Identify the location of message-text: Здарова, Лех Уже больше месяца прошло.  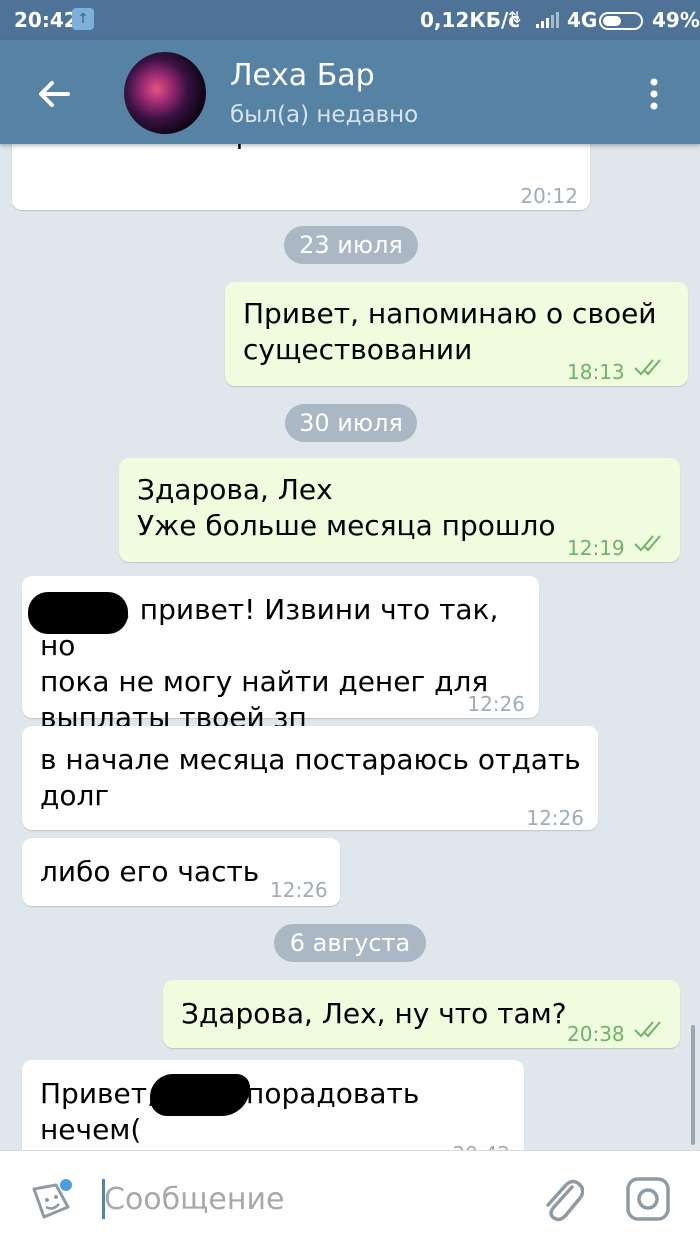
(346, 507).